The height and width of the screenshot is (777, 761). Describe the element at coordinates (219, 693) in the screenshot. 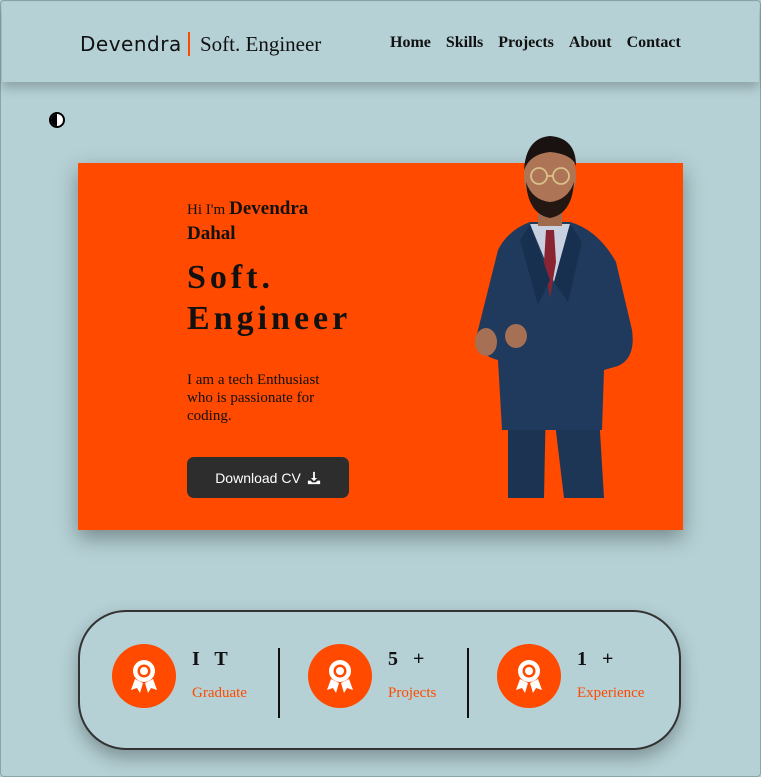

I see `stat-label: Graduate` at that location.